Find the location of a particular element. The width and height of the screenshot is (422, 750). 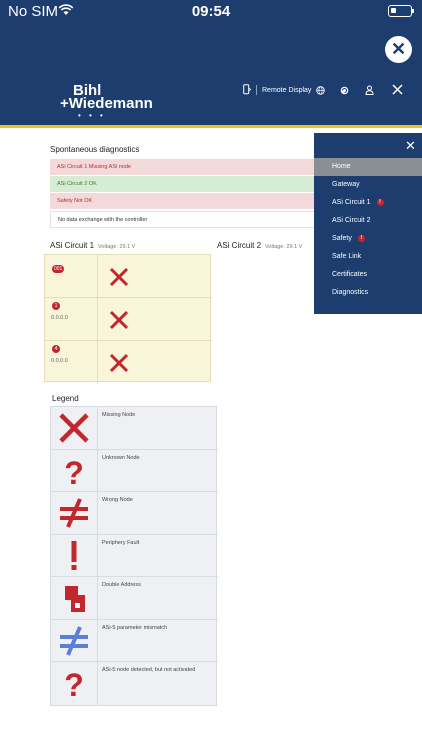

node-address-badge: 1 is located at coordinates (56, 306).